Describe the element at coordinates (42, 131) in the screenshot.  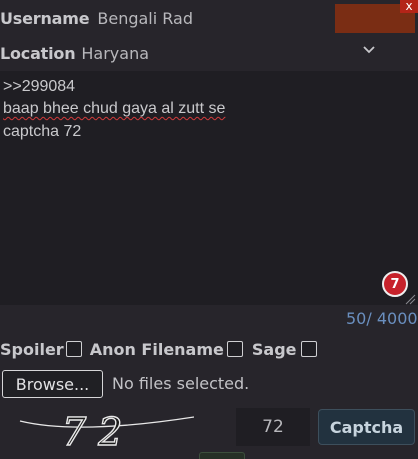
I see `message-line: captcha 72` at that location.